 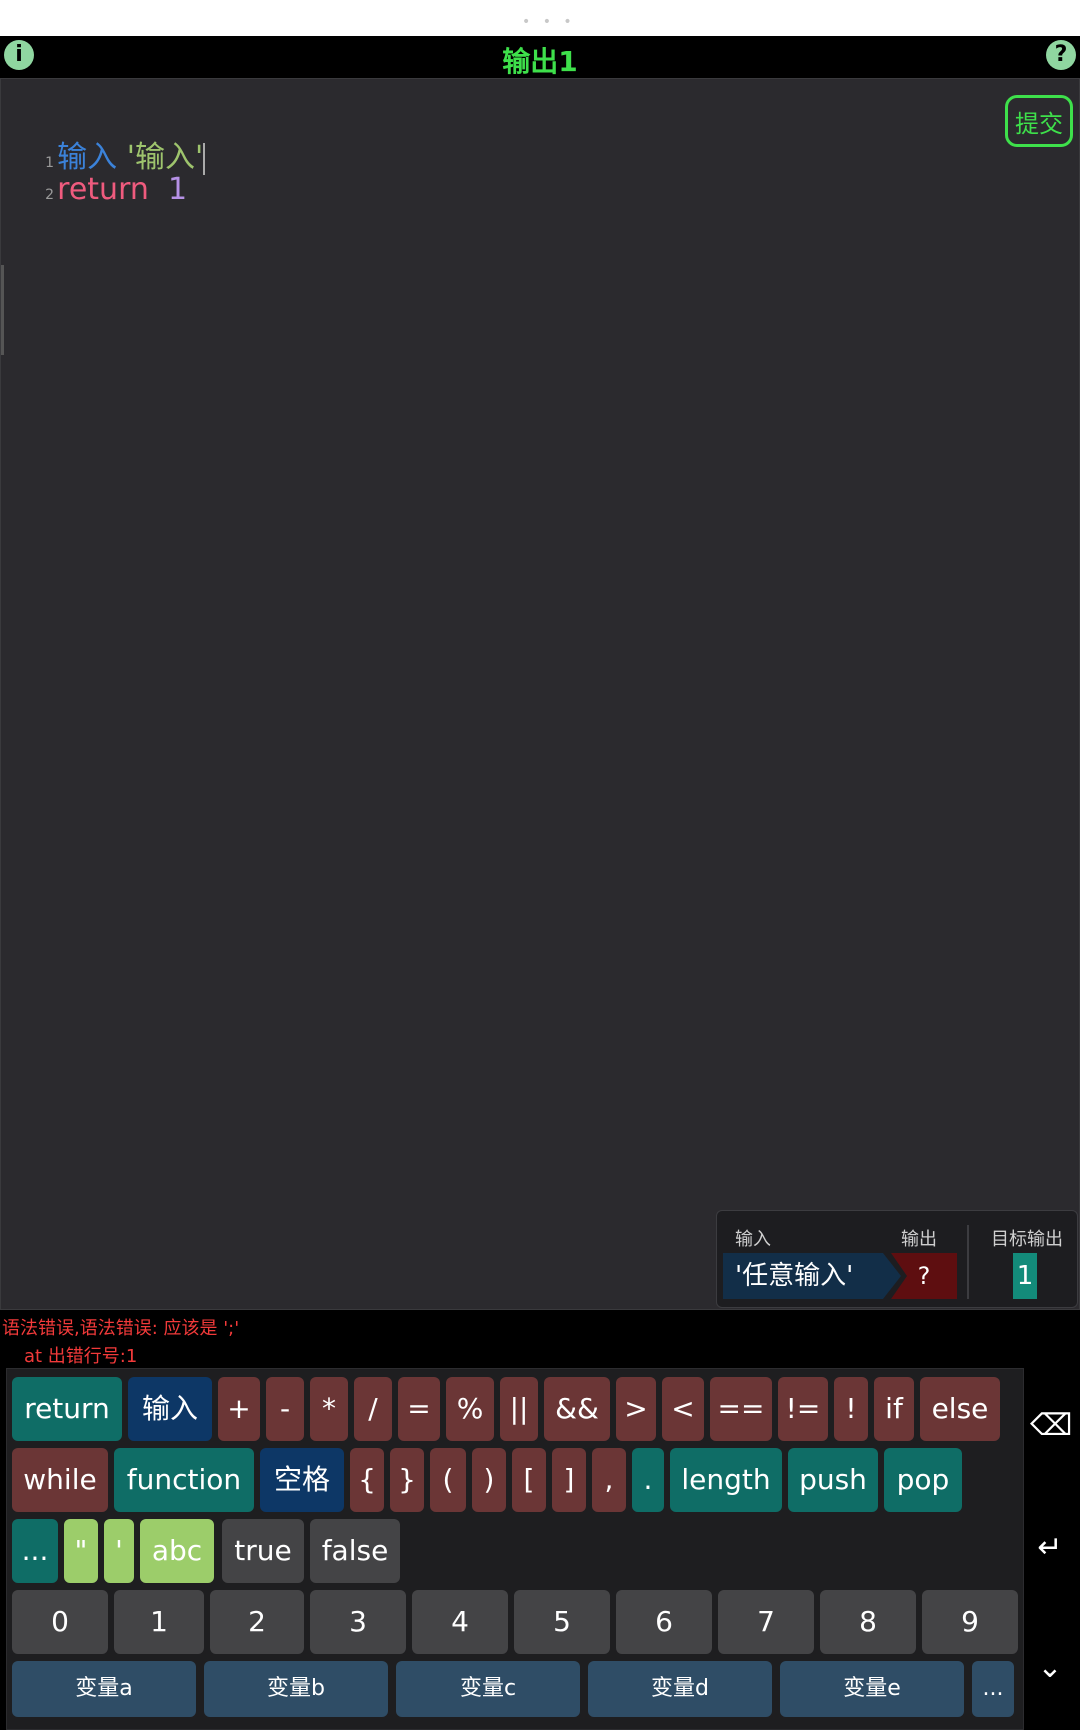 I want to click on hide-keyboard-icon: ⌄, so click(x=1050, y=1667).